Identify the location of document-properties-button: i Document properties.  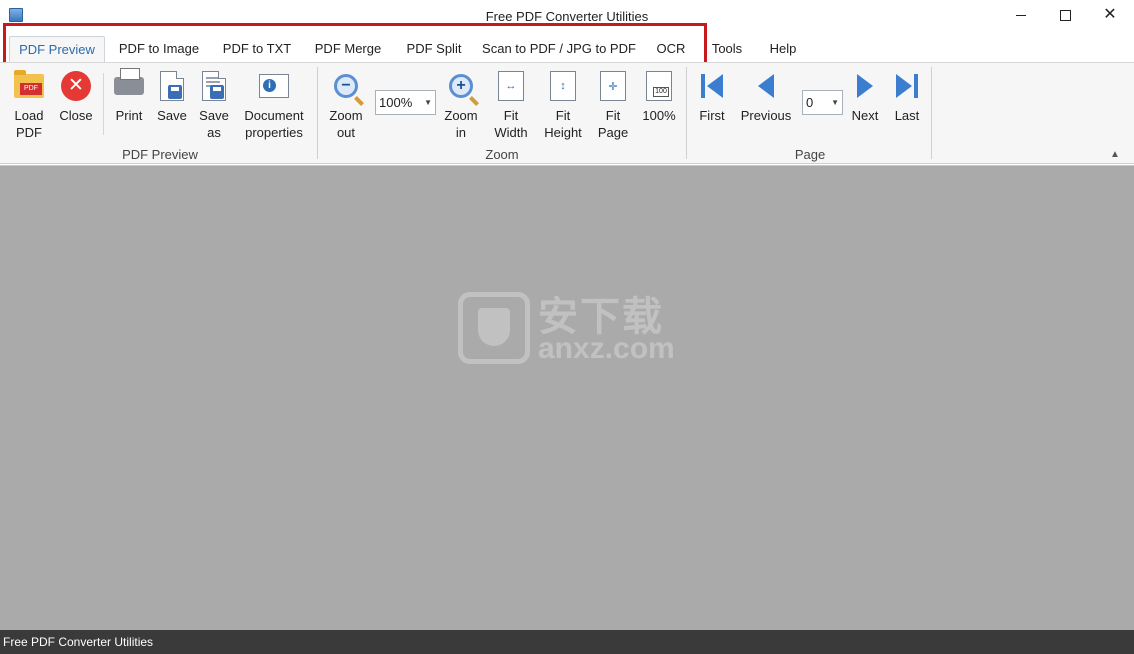
(274, 105).